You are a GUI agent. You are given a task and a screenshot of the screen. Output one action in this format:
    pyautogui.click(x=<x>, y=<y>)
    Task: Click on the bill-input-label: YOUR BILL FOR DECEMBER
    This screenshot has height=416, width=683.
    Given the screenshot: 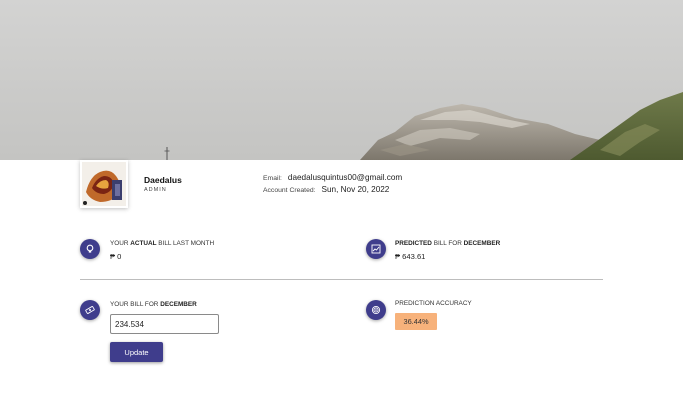 What is the action you would take?
    pyautogui.click(x=153, y=304)
    